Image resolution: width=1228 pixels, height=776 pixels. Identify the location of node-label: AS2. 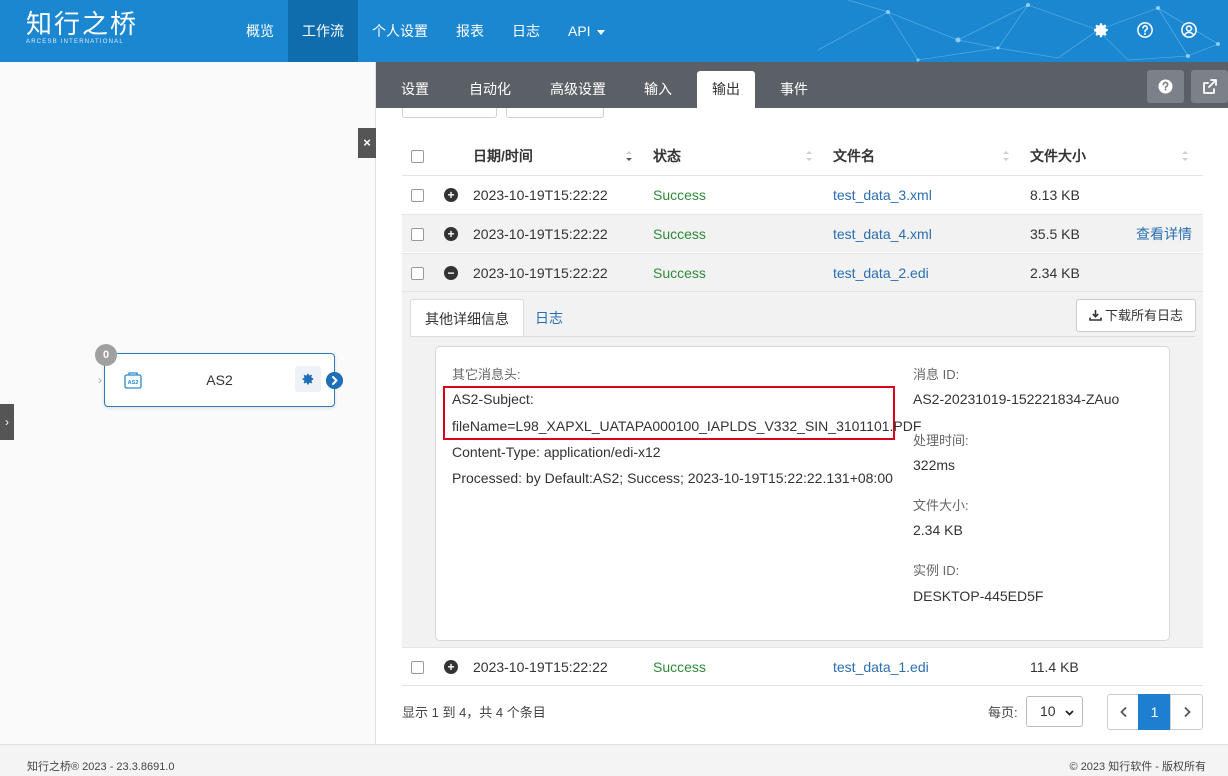
(219, 380).